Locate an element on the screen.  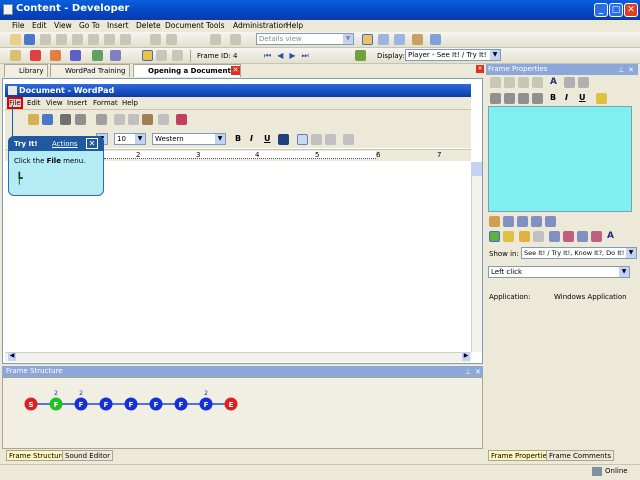
window-pink-icon is located at coordinates (568, 236).